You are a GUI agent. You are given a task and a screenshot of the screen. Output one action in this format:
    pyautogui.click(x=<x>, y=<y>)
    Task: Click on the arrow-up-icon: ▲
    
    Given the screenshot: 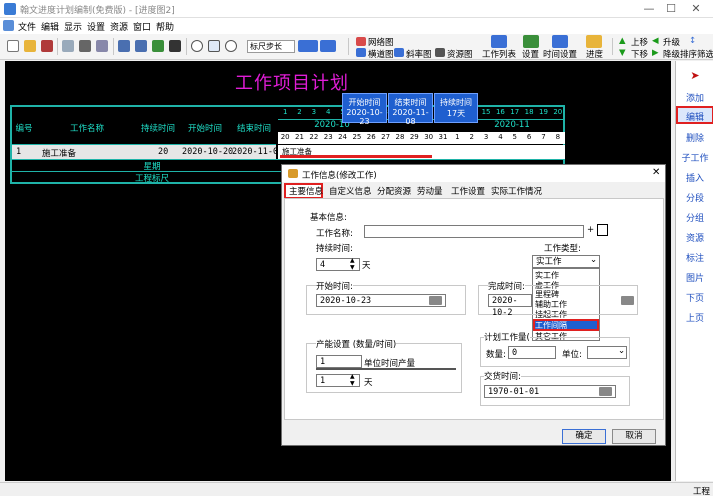 What is the action you would take?
    pyautogui.click(x=622, y=41)
    